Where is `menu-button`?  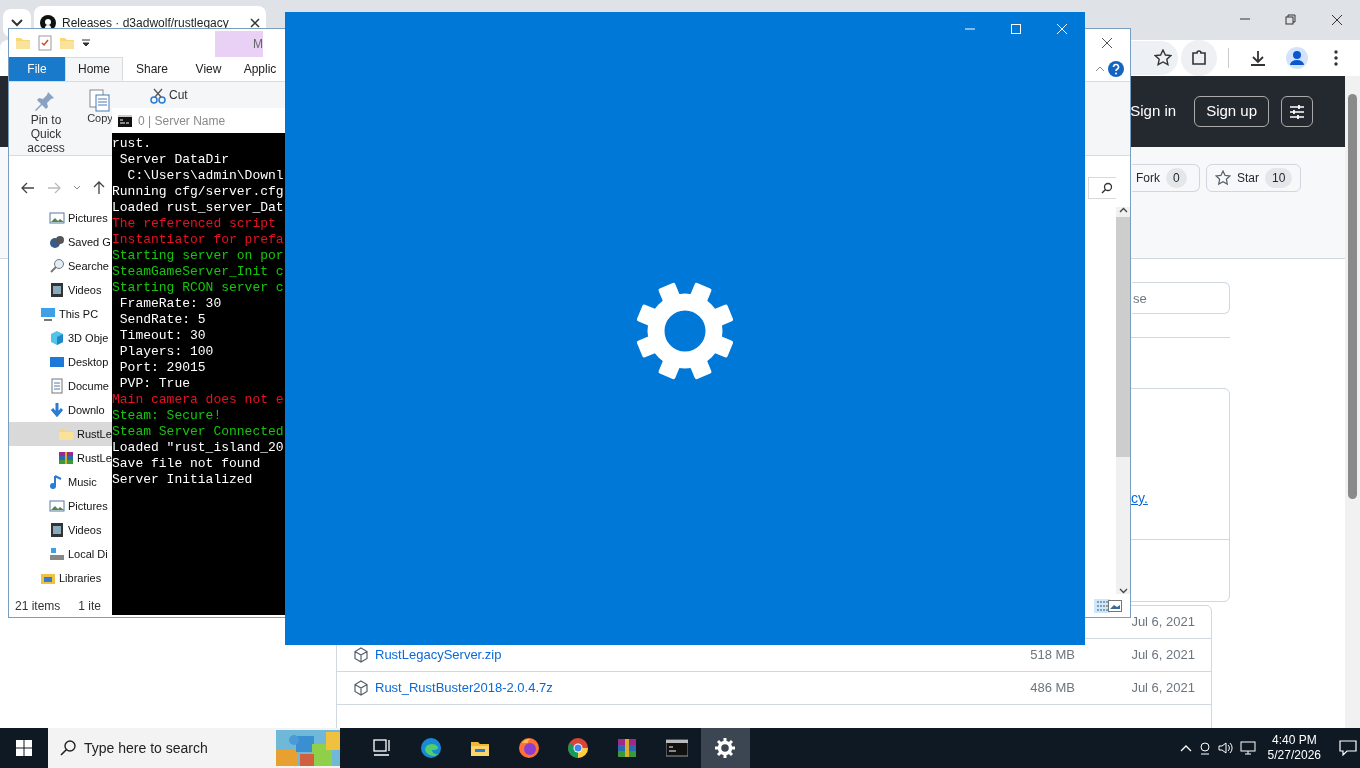
menu-button is located at coordinates (1297, 111).